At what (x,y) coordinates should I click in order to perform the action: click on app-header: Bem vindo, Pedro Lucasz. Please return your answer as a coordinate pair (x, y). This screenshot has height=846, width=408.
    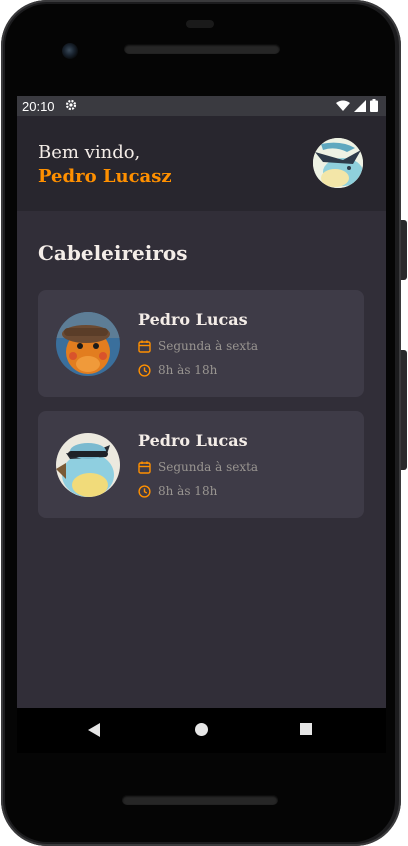
    Looking at the image, I should click on (201, 163).